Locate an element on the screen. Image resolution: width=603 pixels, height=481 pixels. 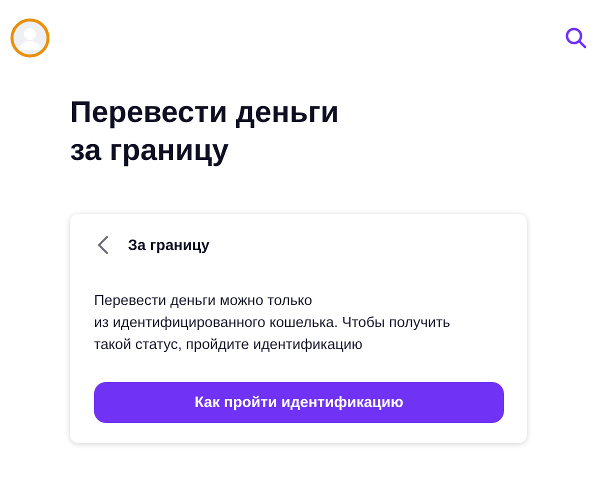
page-title: Перевести деньги за границу is located at coordinates (204, 132).